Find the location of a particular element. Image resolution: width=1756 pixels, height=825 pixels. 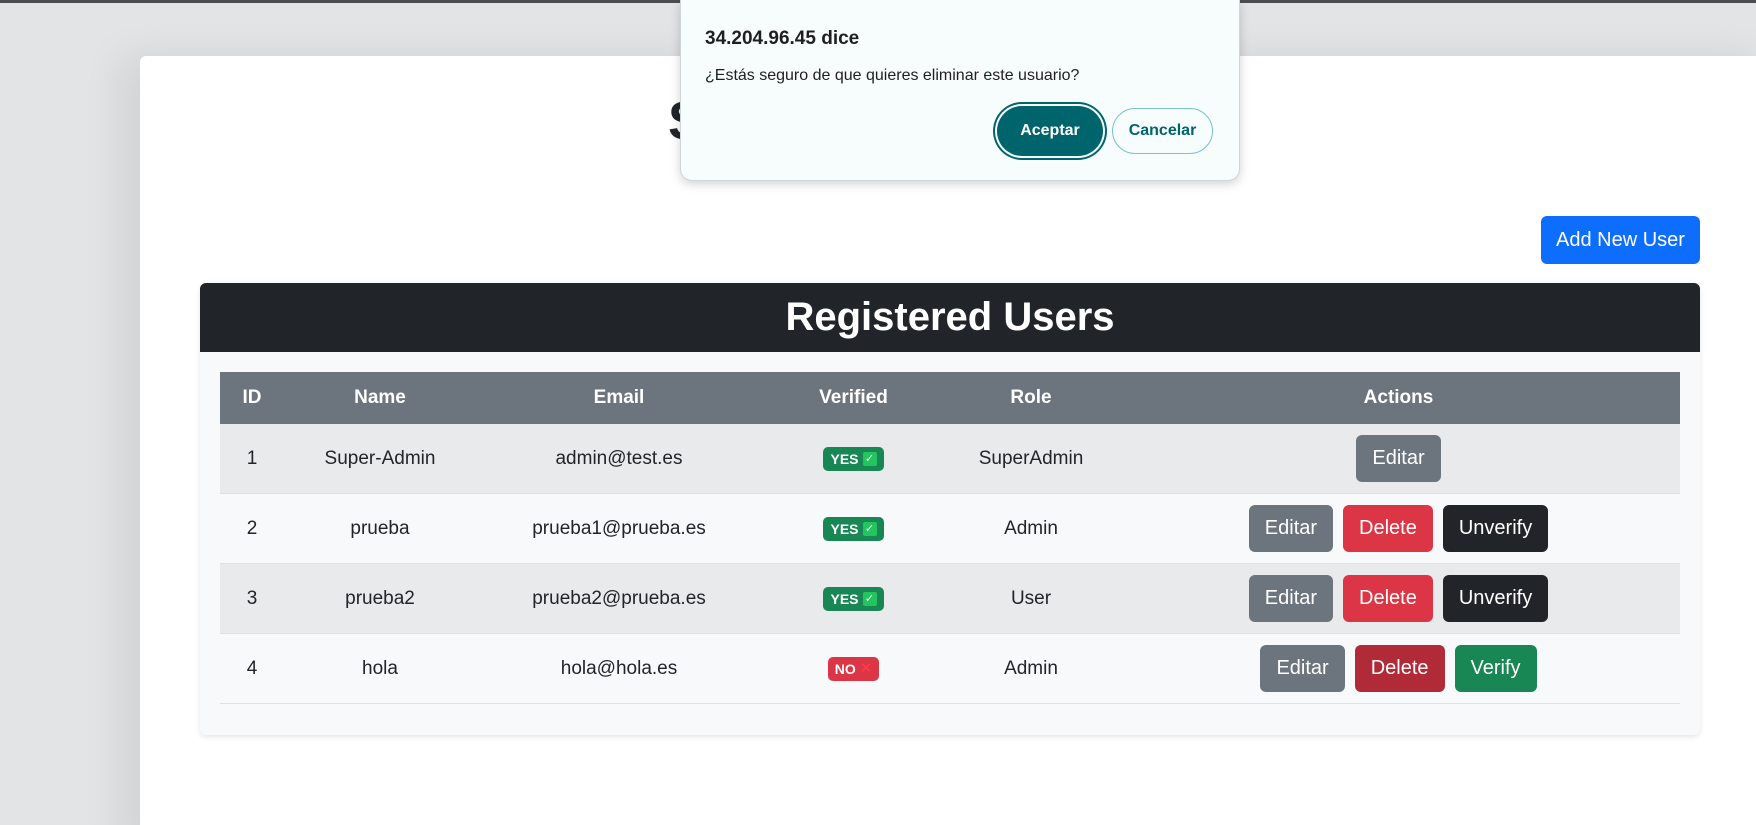

accept-button: Aceptar is located at coordinates (1050, 131).